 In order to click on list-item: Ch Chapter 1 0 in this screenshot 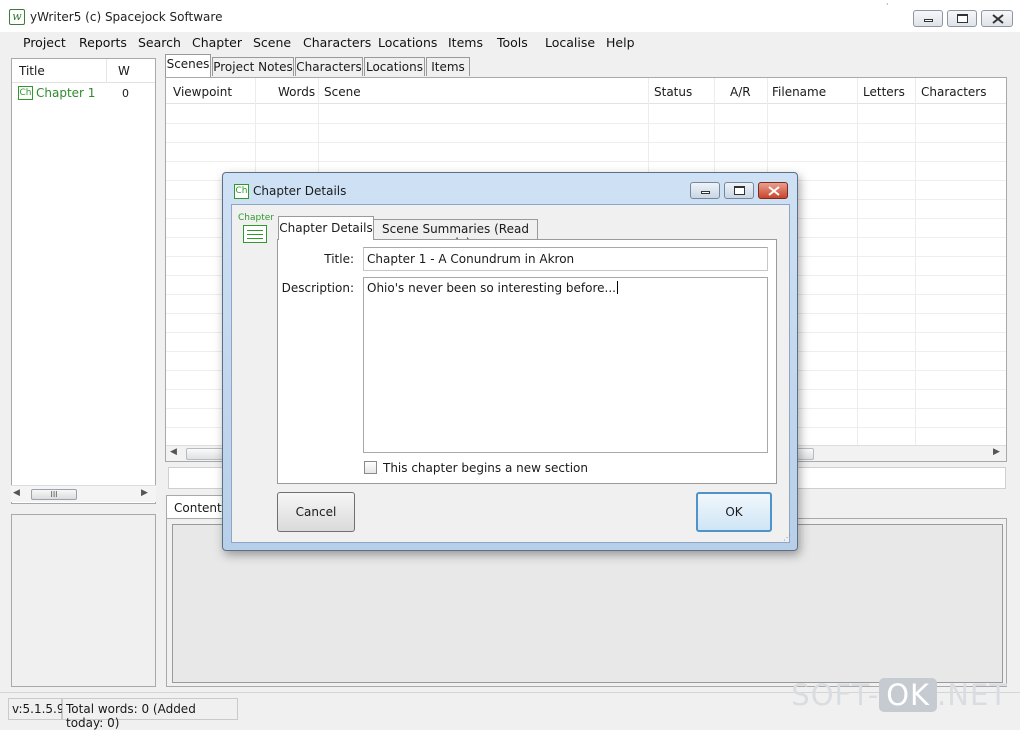, I will do `click(83, 93)`.